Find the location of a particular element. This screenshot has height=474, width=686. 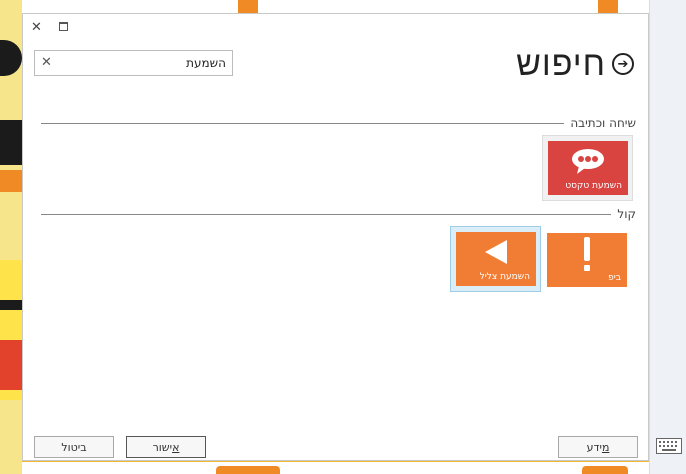

tile-label: ביפ is located at coordinates (614, 278).